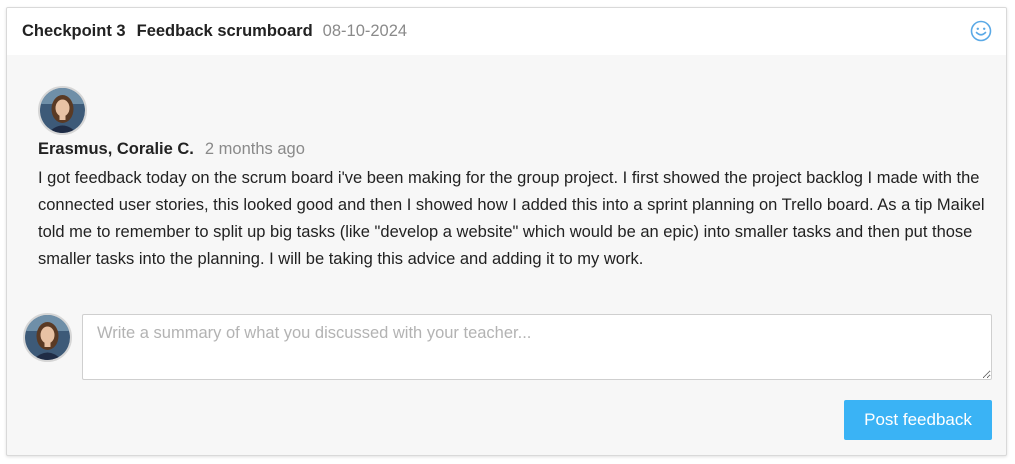 This screenshot has width=1015, height=464. Describe the element at coordinates (224, 31) in the screenshot. I see `card-title: Feedback scrumboard` at that location.